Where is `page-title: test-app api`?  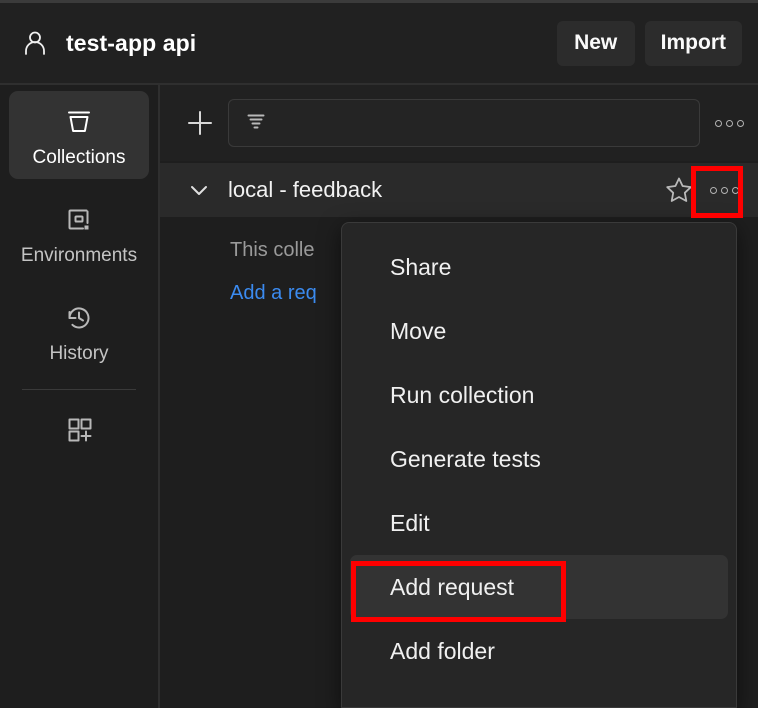 page-title: test-app api is located at coordinates (131, 42).